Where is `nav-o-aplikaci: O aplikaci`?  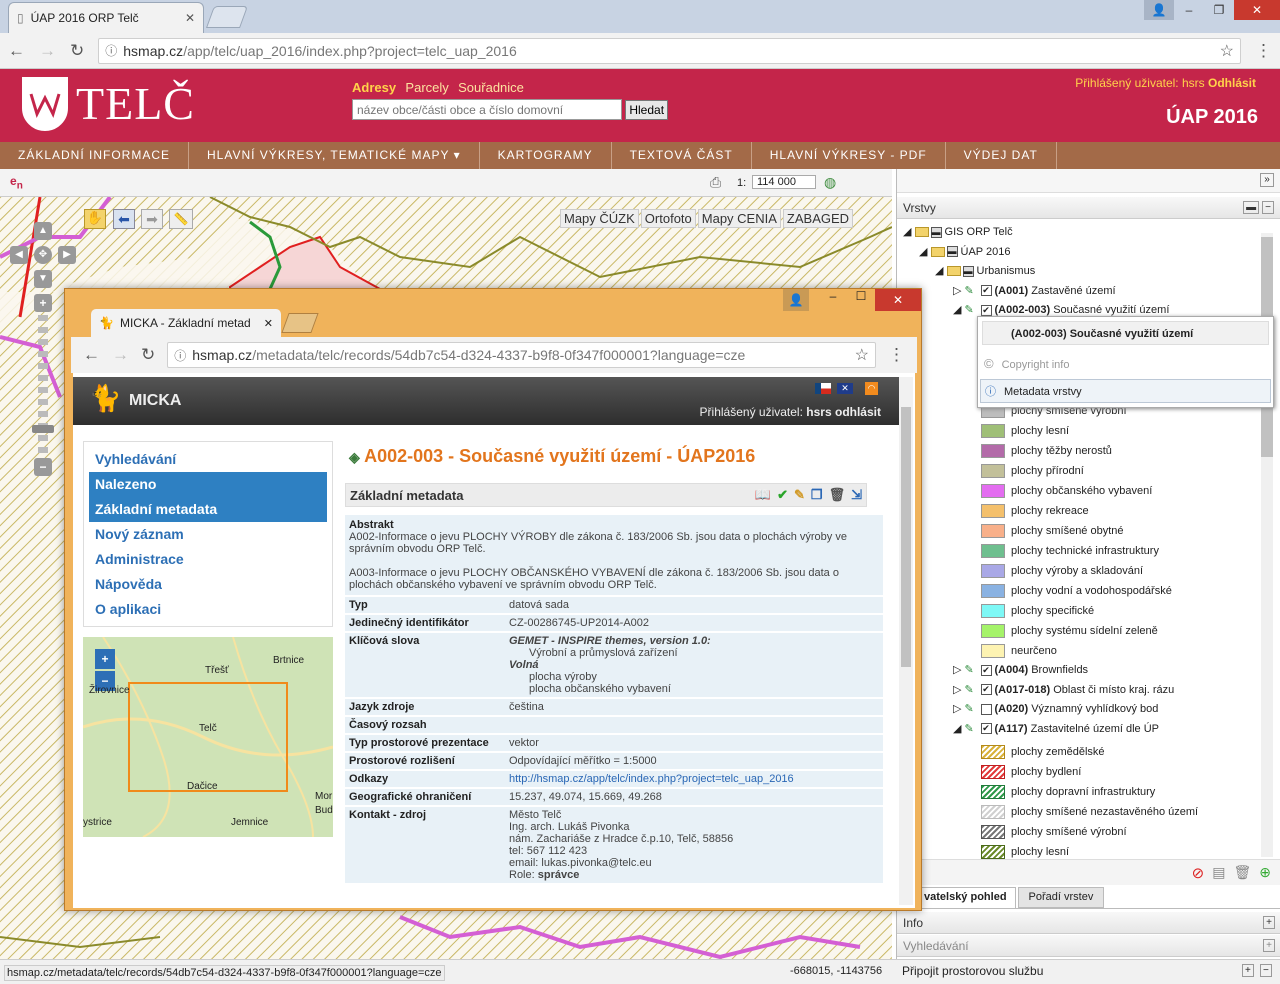 nav-o-aplikaci: O aplikaci is located at coordinates (208, 609).